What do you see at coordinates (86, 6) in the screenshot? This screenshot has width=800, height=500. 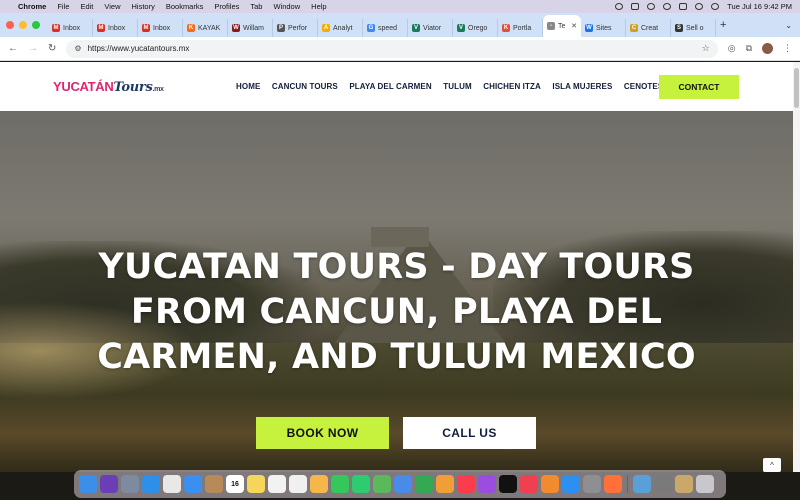 I see `menu-edit: Edit` at bounding box center [86, 6].